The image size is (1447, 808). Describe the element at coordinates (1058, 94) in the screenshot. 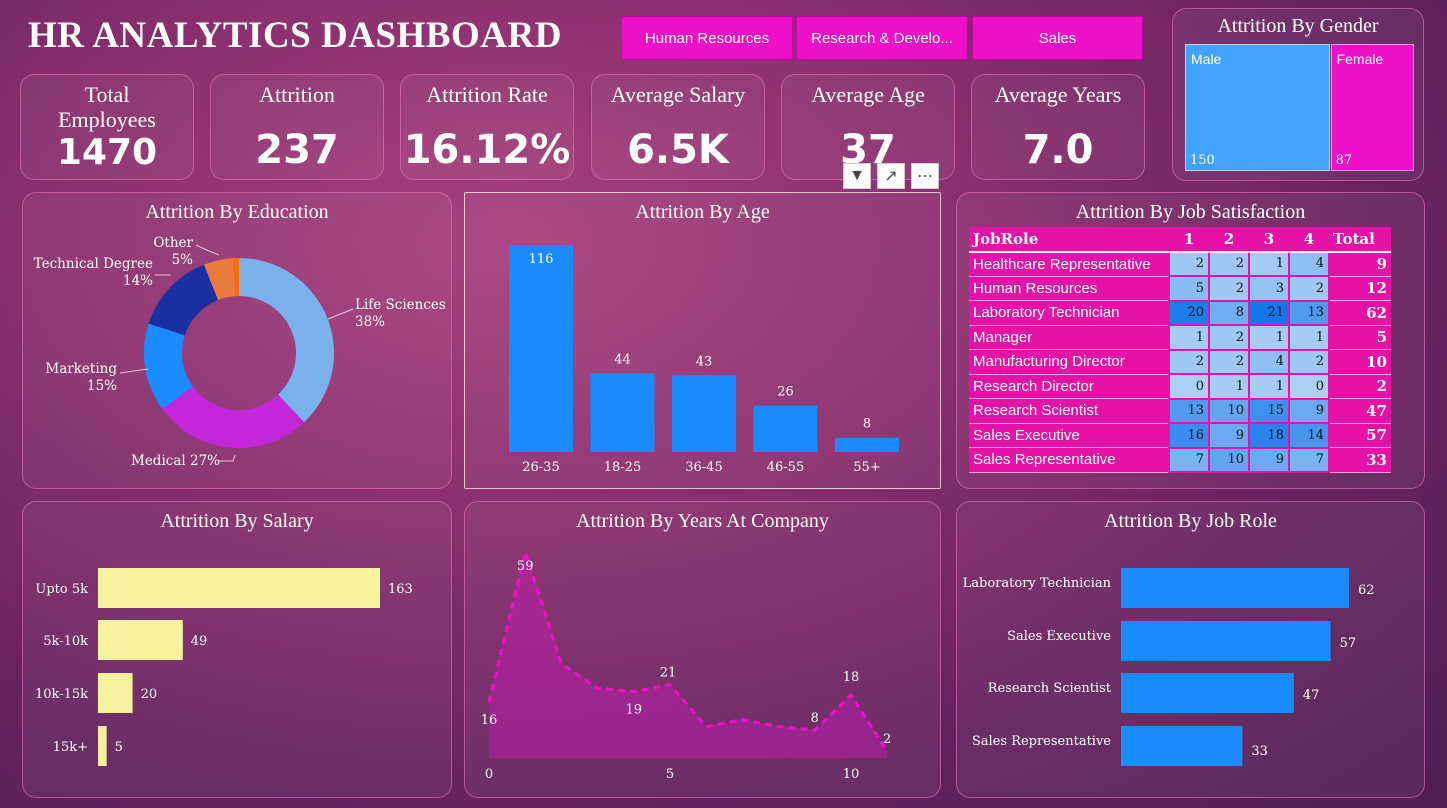

I see `kpi-label: Average Years` at that location.